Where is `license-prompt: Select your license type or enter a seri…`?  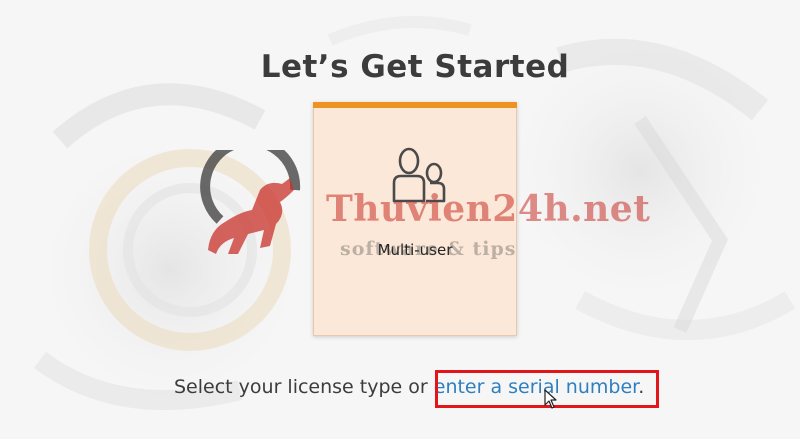
license-prompt: Select your license type or enter a seri… is located at coordinates (409, 387).